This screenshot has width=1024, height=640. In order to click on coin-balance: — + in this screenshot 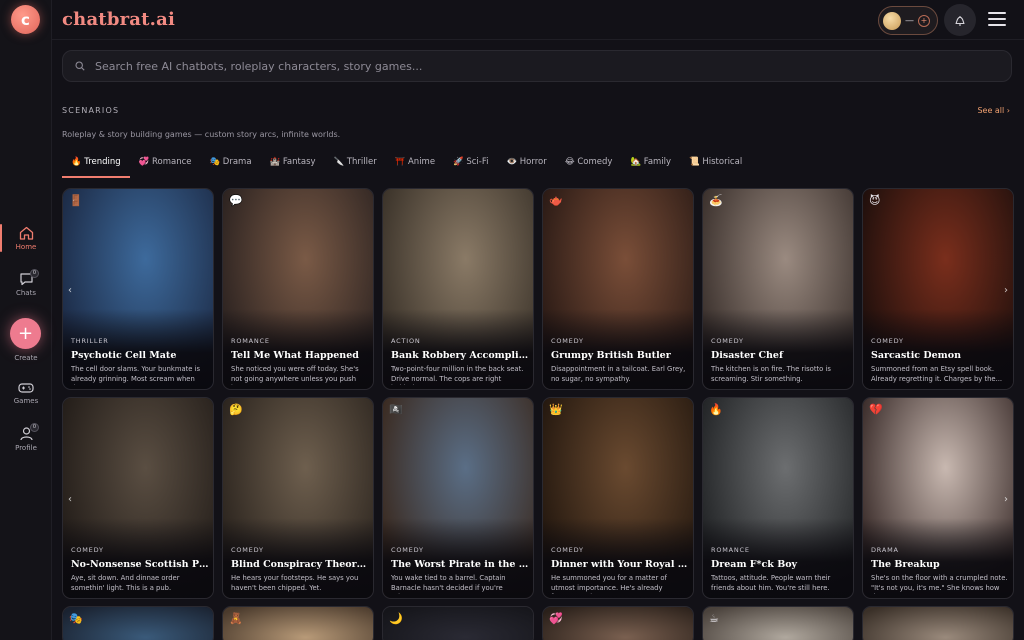, I will do `click(908, 20)`.